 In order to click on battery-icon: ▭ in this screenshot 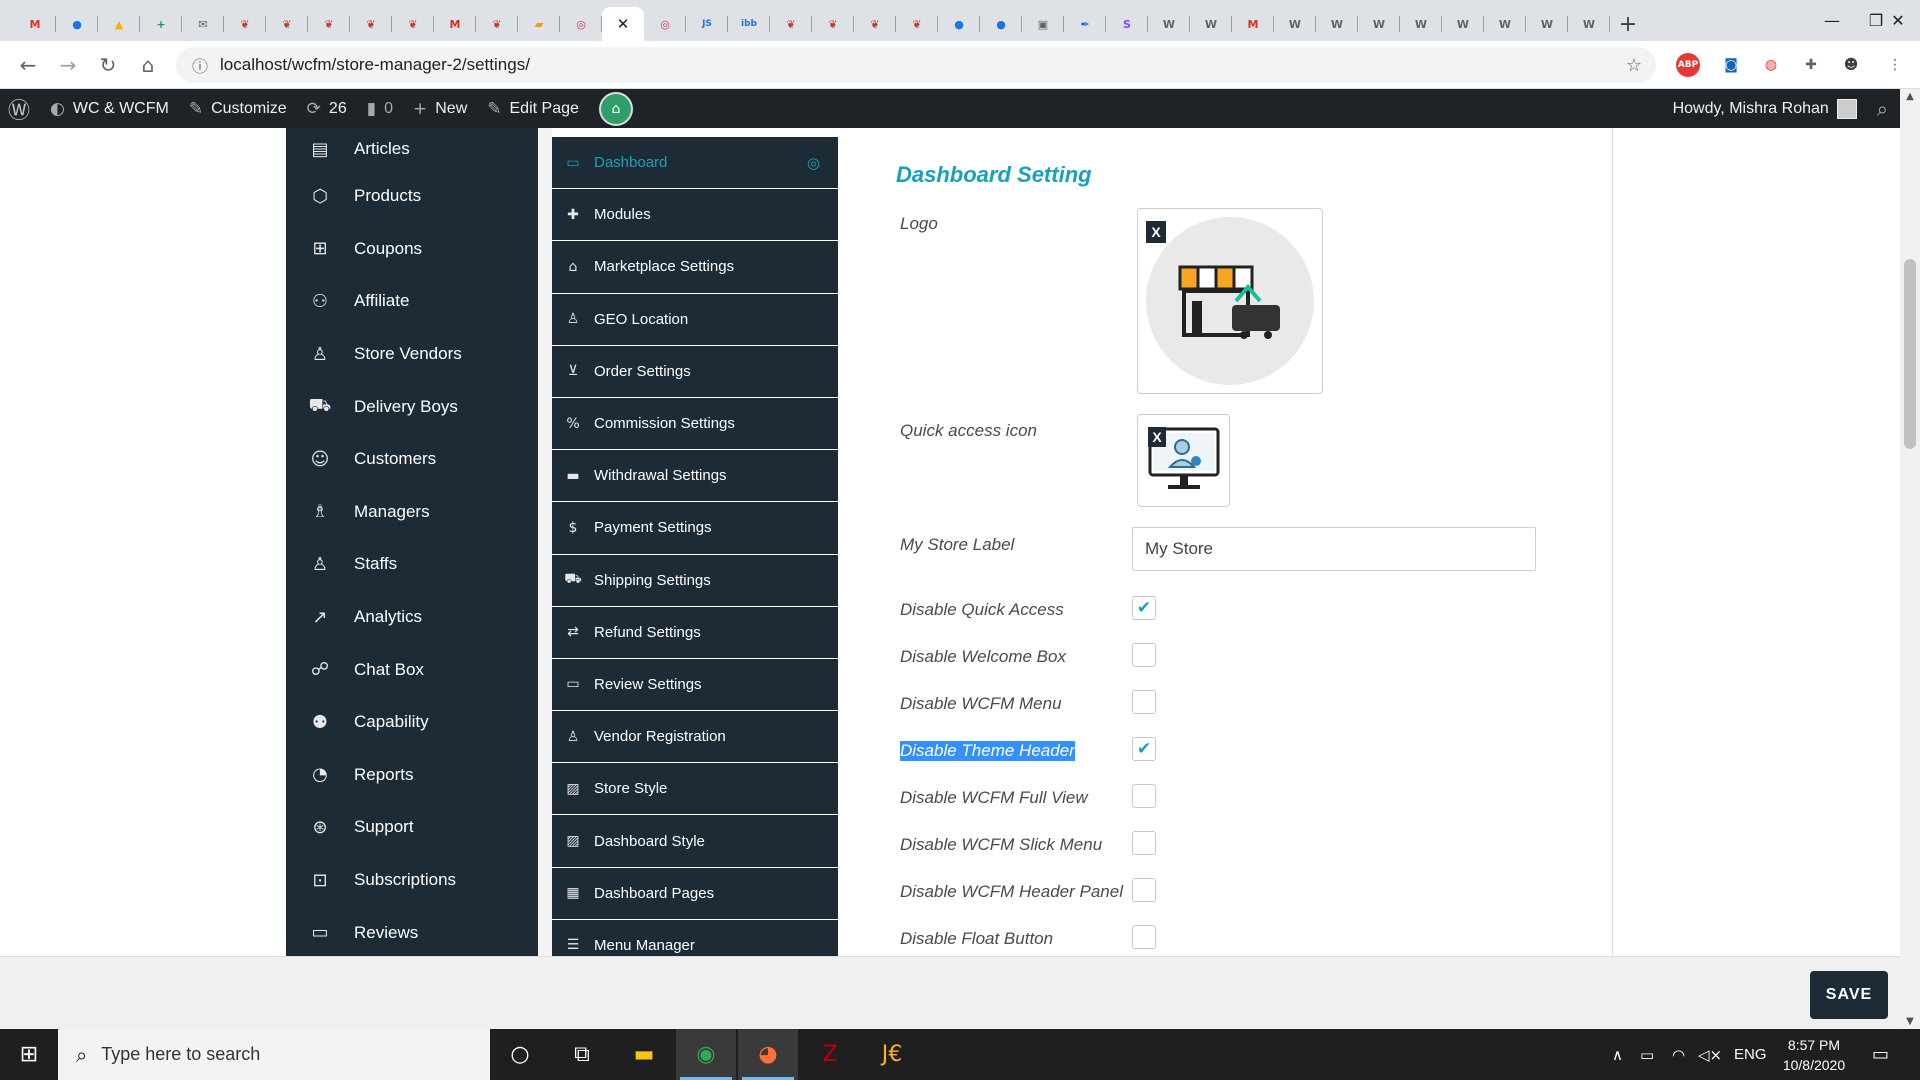, I will do `click(1647, 1054)`.